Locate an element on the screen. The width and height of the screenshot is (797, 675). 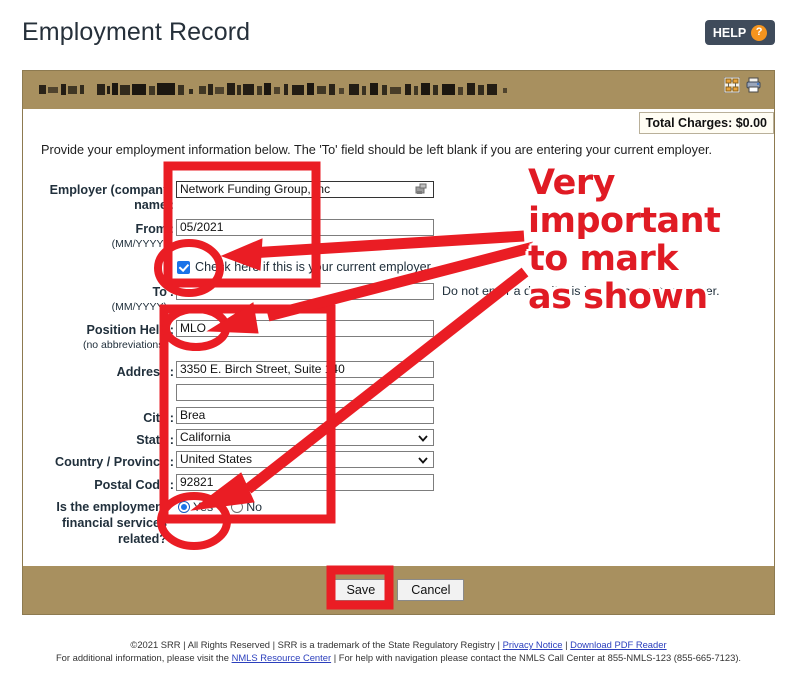
radio-yes-label: Yes is located at coordinates (203, 507).